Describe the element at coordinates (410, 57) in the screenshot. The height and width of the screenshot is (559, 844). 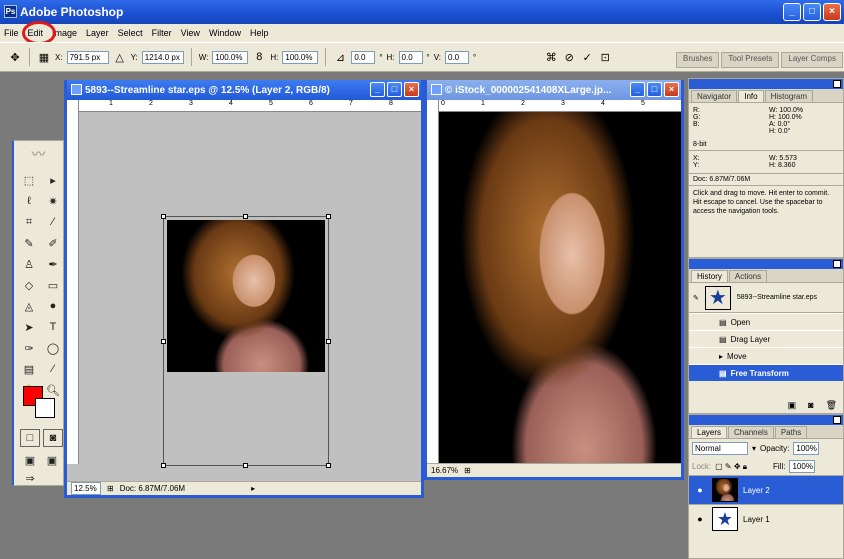
I see `hskew-field: 0.0` at that location.